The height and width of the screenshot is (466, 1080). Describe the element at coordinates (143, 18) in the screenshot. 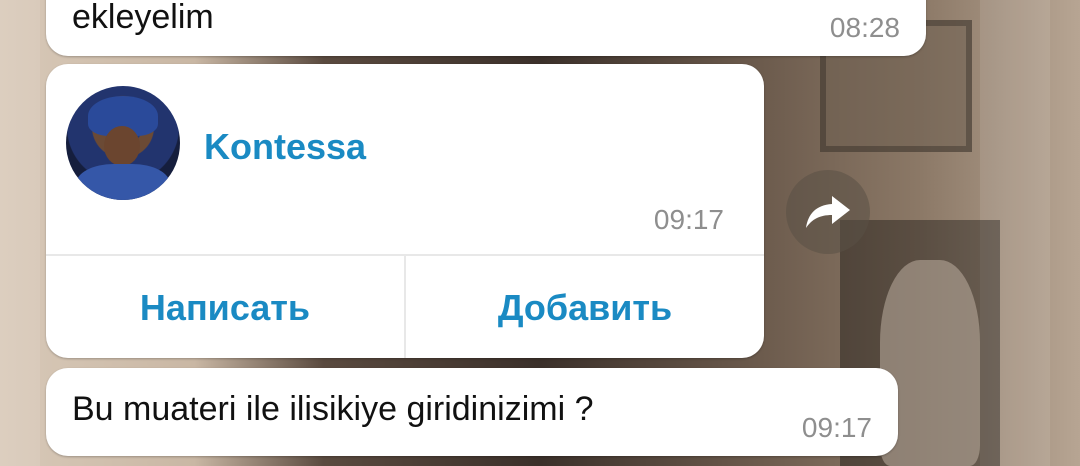

I see `message-text: ekleyelim` at that location.